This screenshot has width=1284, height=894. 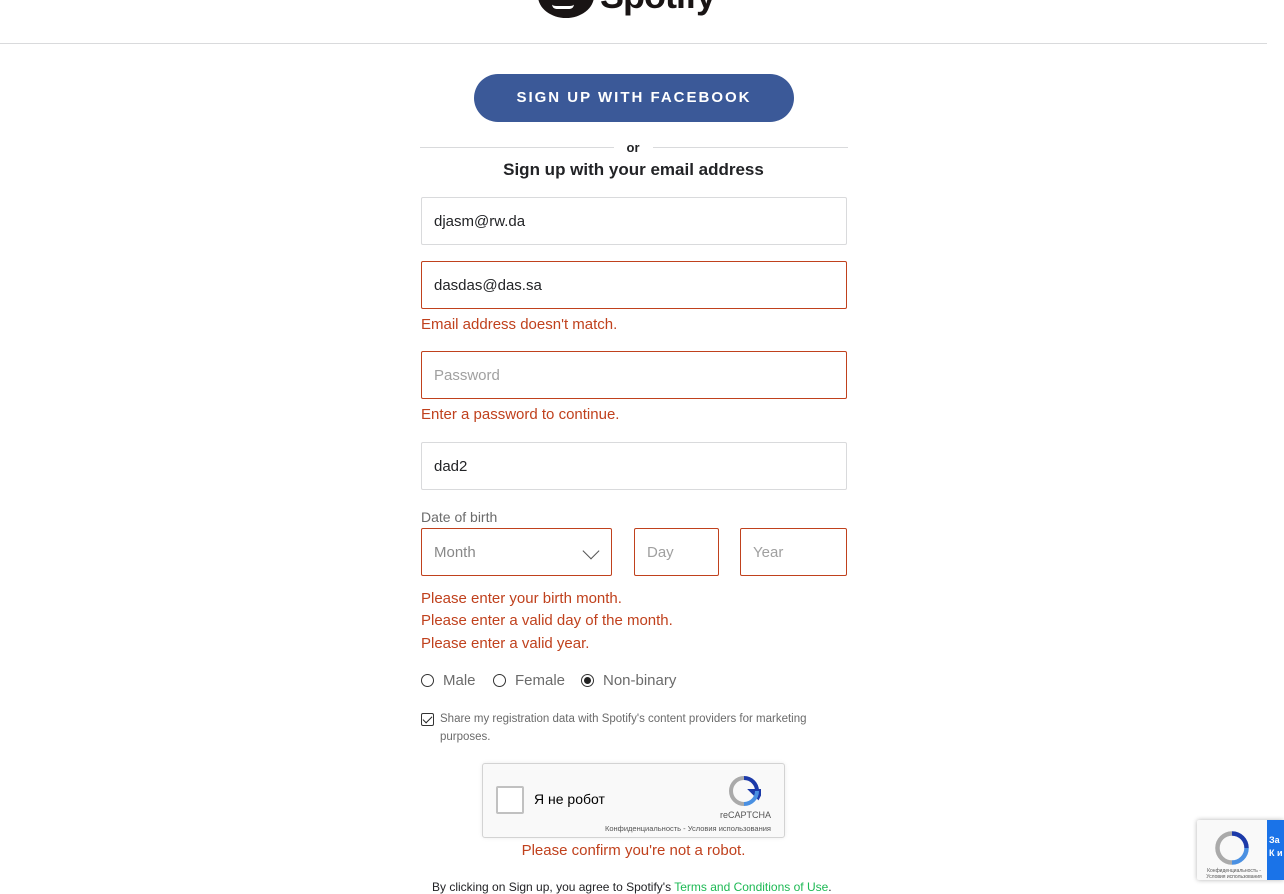 I want to click on password-field: Password, so click(x=634, y=375).